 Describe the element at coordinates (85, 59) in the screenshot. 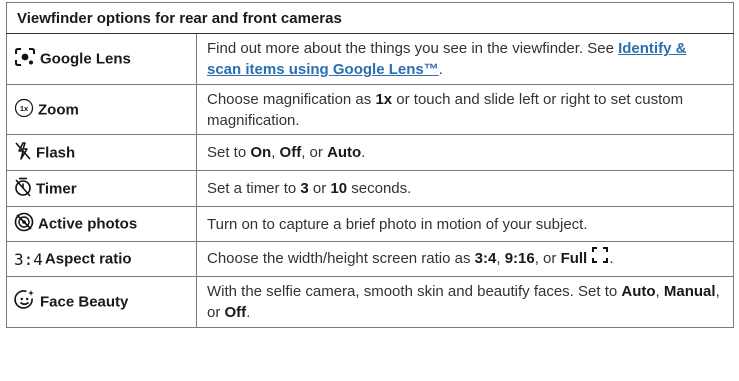

I see `option-label: Google Lens` at that location.